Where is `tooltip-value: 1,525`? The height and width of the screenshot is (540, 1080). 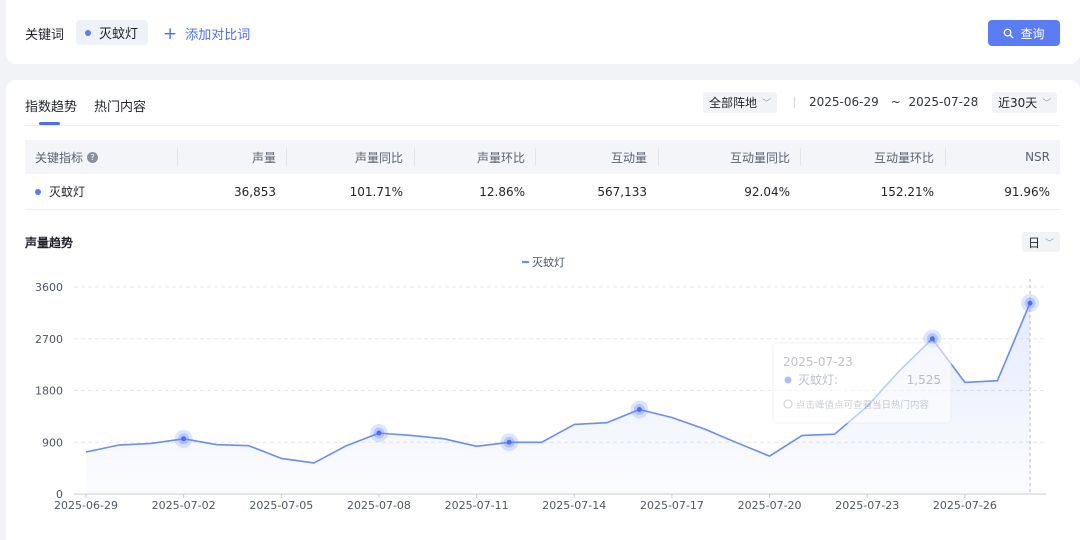 tooltip-value: 1,525 is located at coordinates (924, 380).